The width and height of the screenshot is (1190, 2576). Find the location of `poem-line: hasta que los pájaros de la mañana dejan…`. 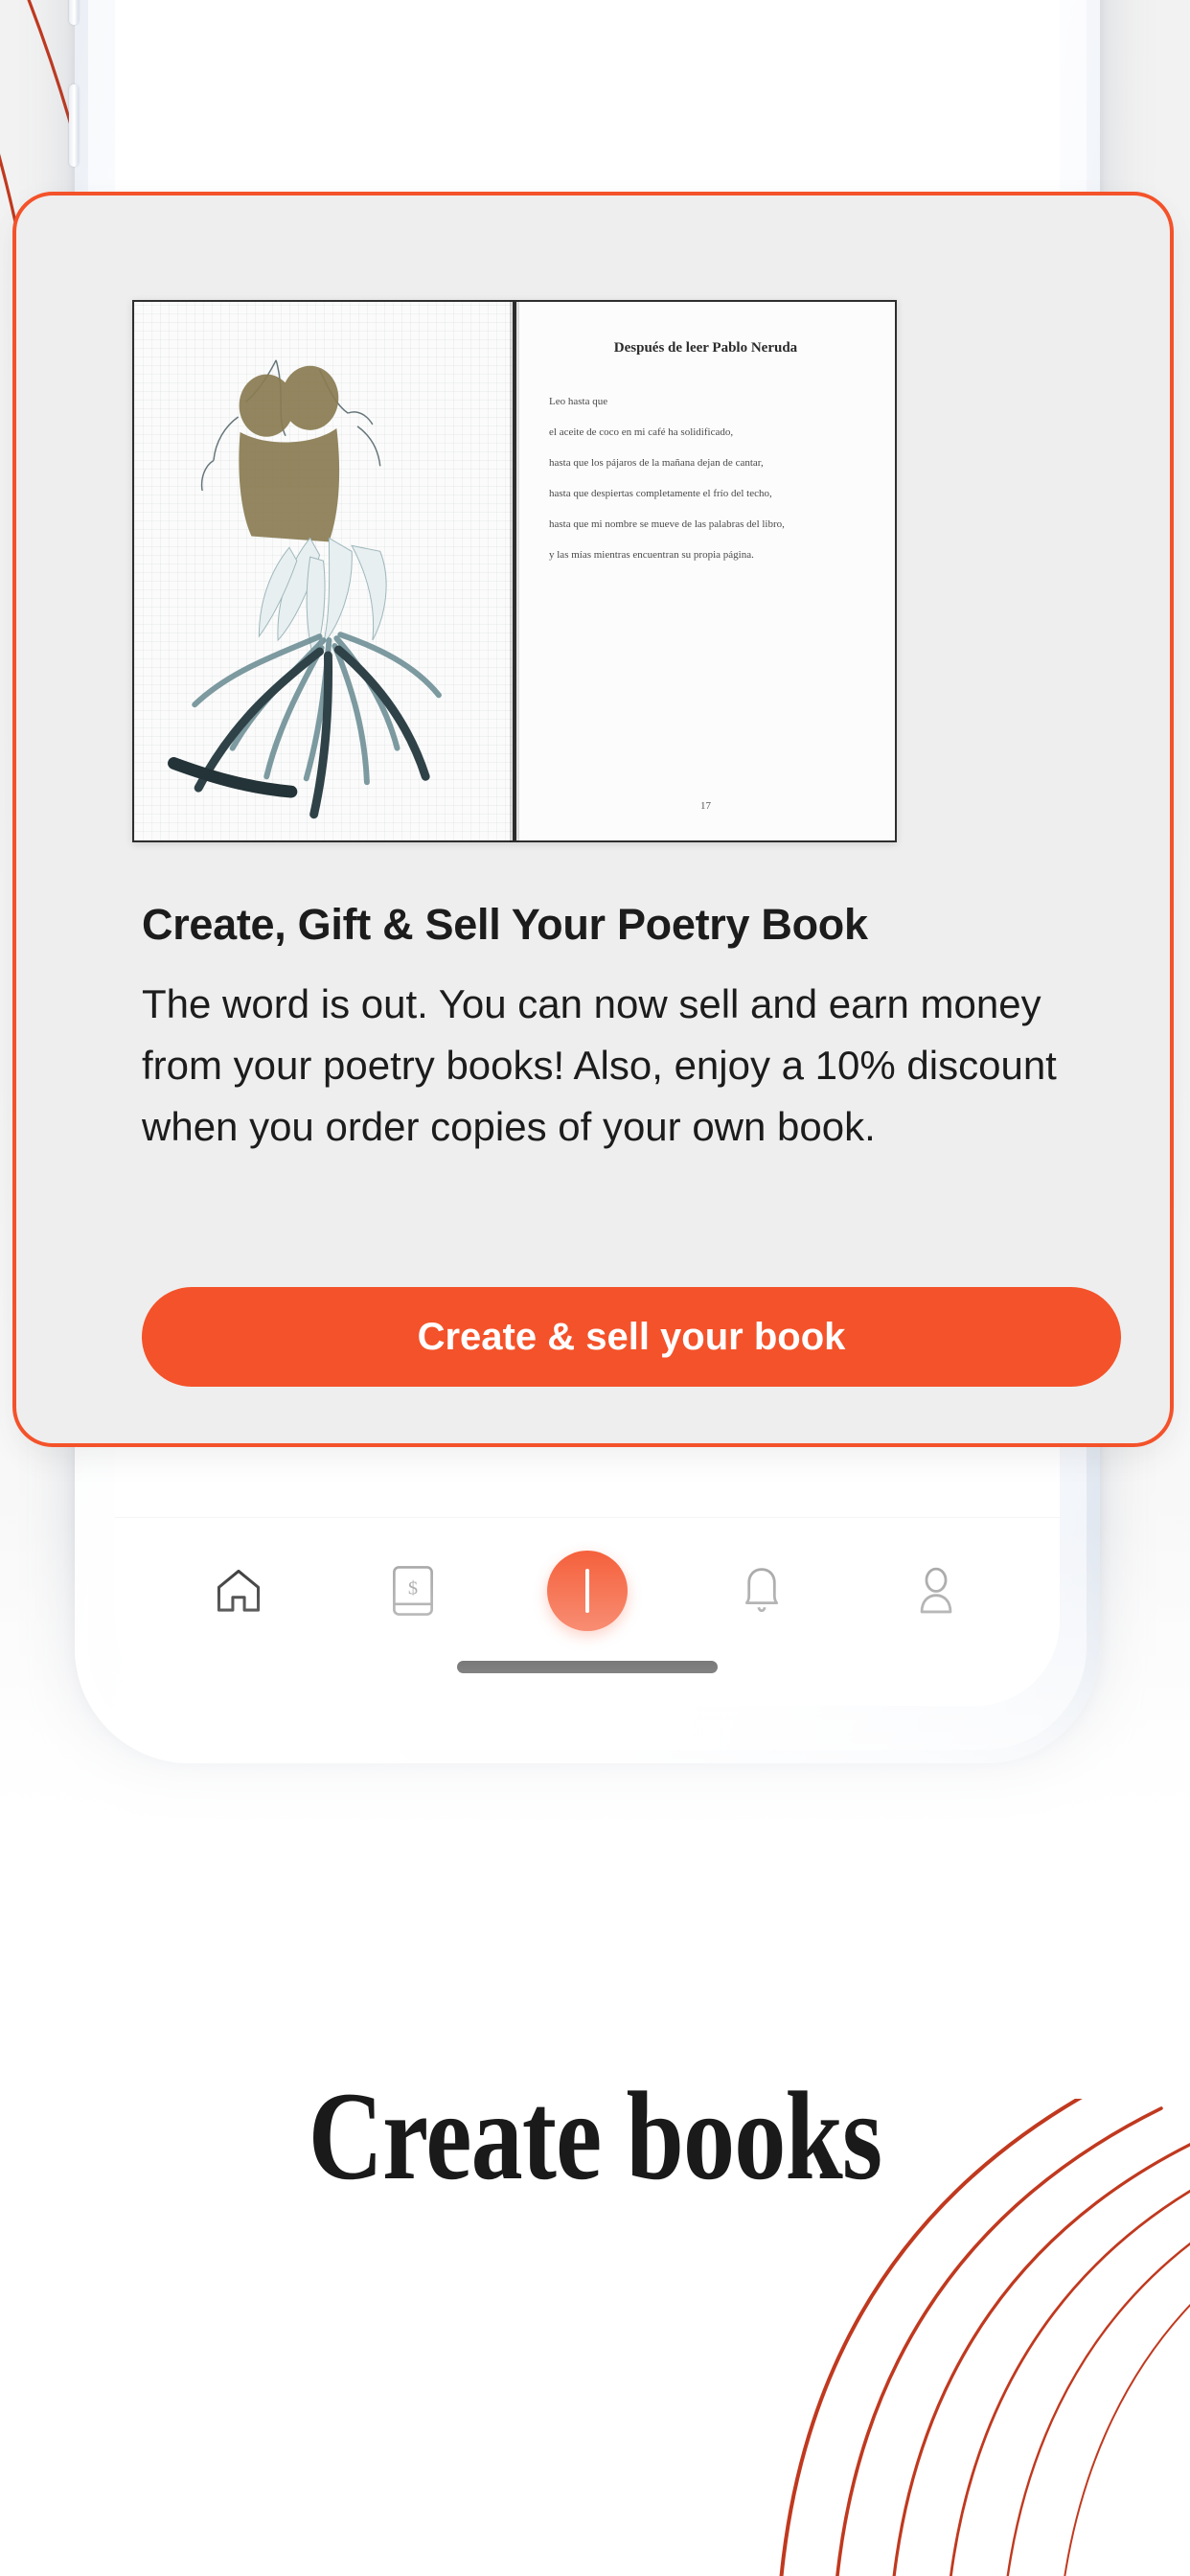

poem-line: hasta que los pájaros de la mañana dejan… is located at coordinates (656, 463).